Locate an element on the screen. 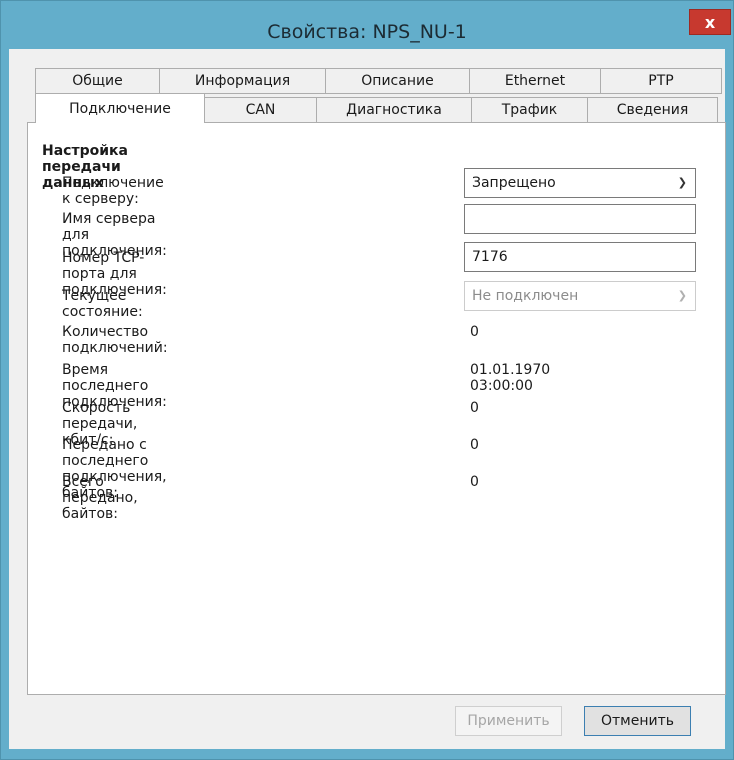 This screenshot has height=760, width=734. current-state-select: Не подключен ❯ is located at coordinates (580, 296).